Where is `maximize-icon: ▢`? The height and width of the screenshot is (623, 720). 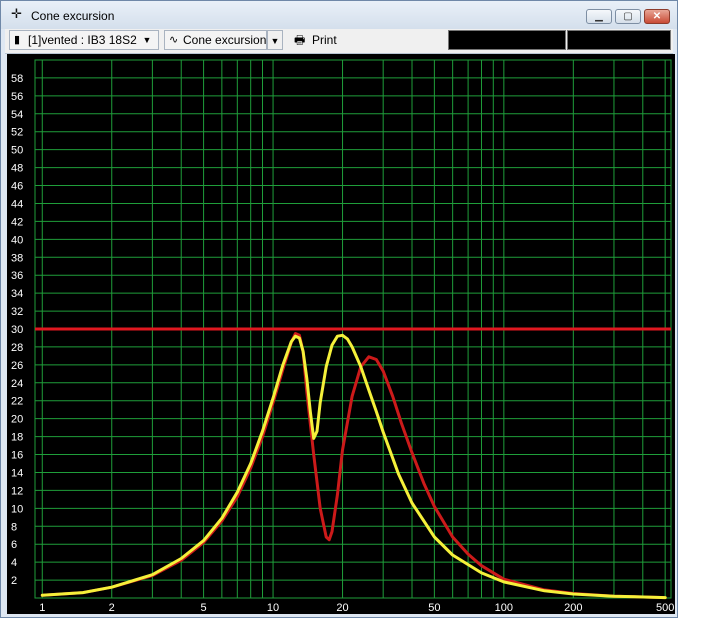
maximize-icon: ▢ is located at coordinates (628, 16).